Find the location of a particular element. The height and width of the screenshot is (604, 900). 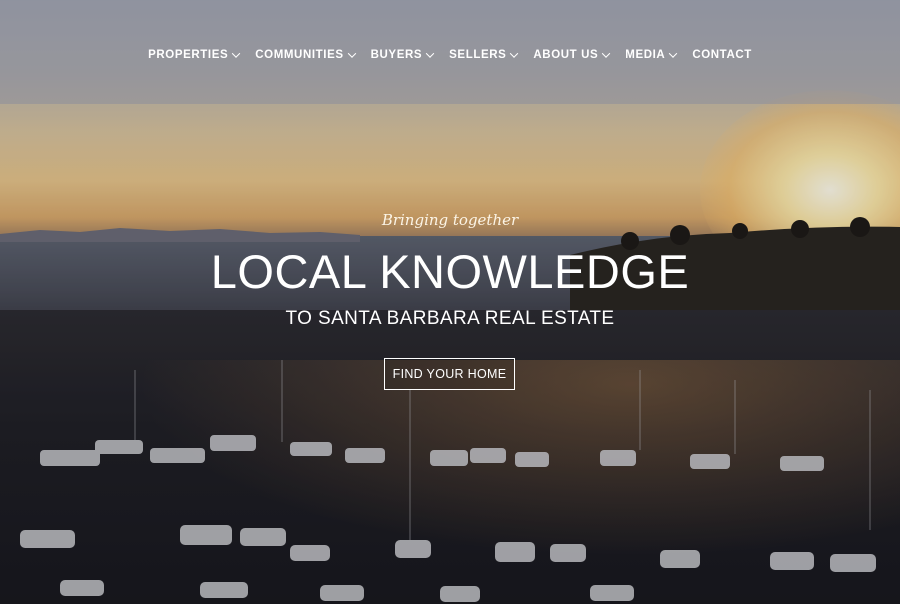

nav-item-label: ABOUT US is located at coordinates (566, 55).